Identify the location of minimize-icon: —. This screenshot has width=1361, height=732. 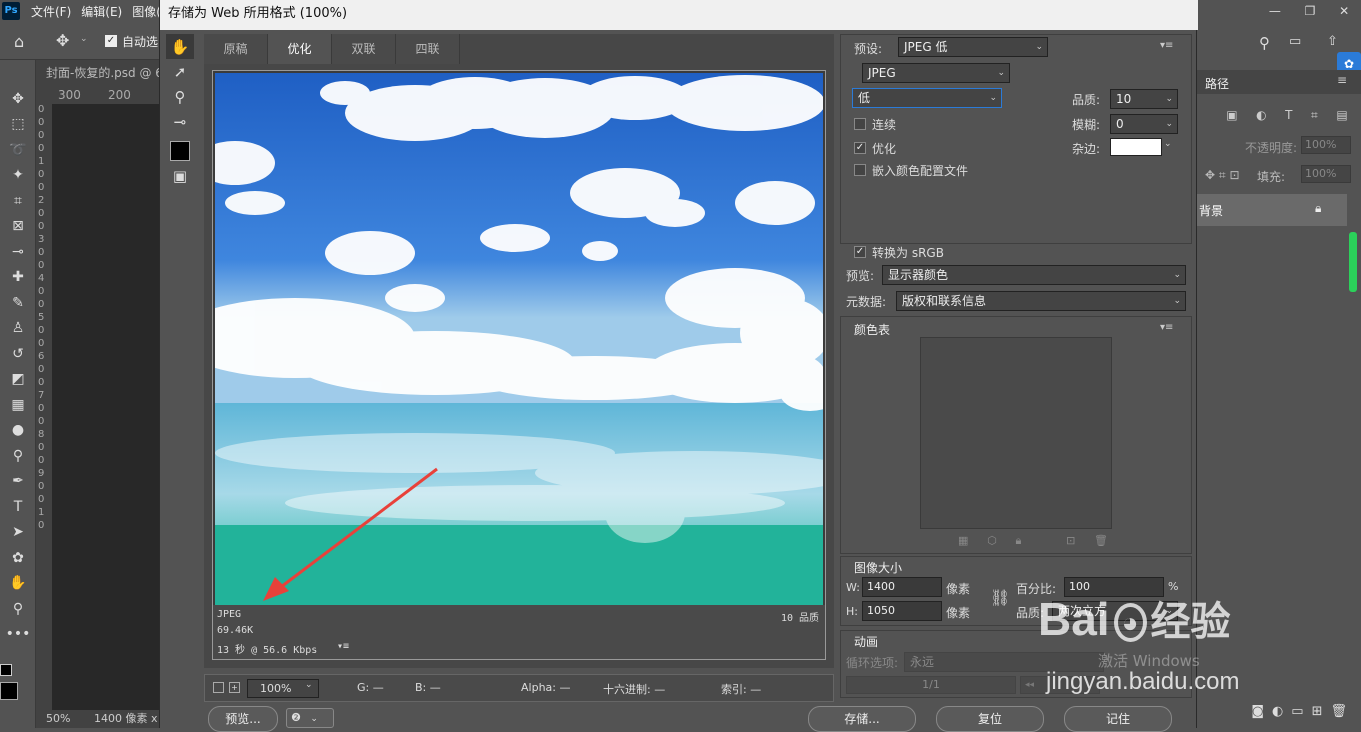
(1275, 11).